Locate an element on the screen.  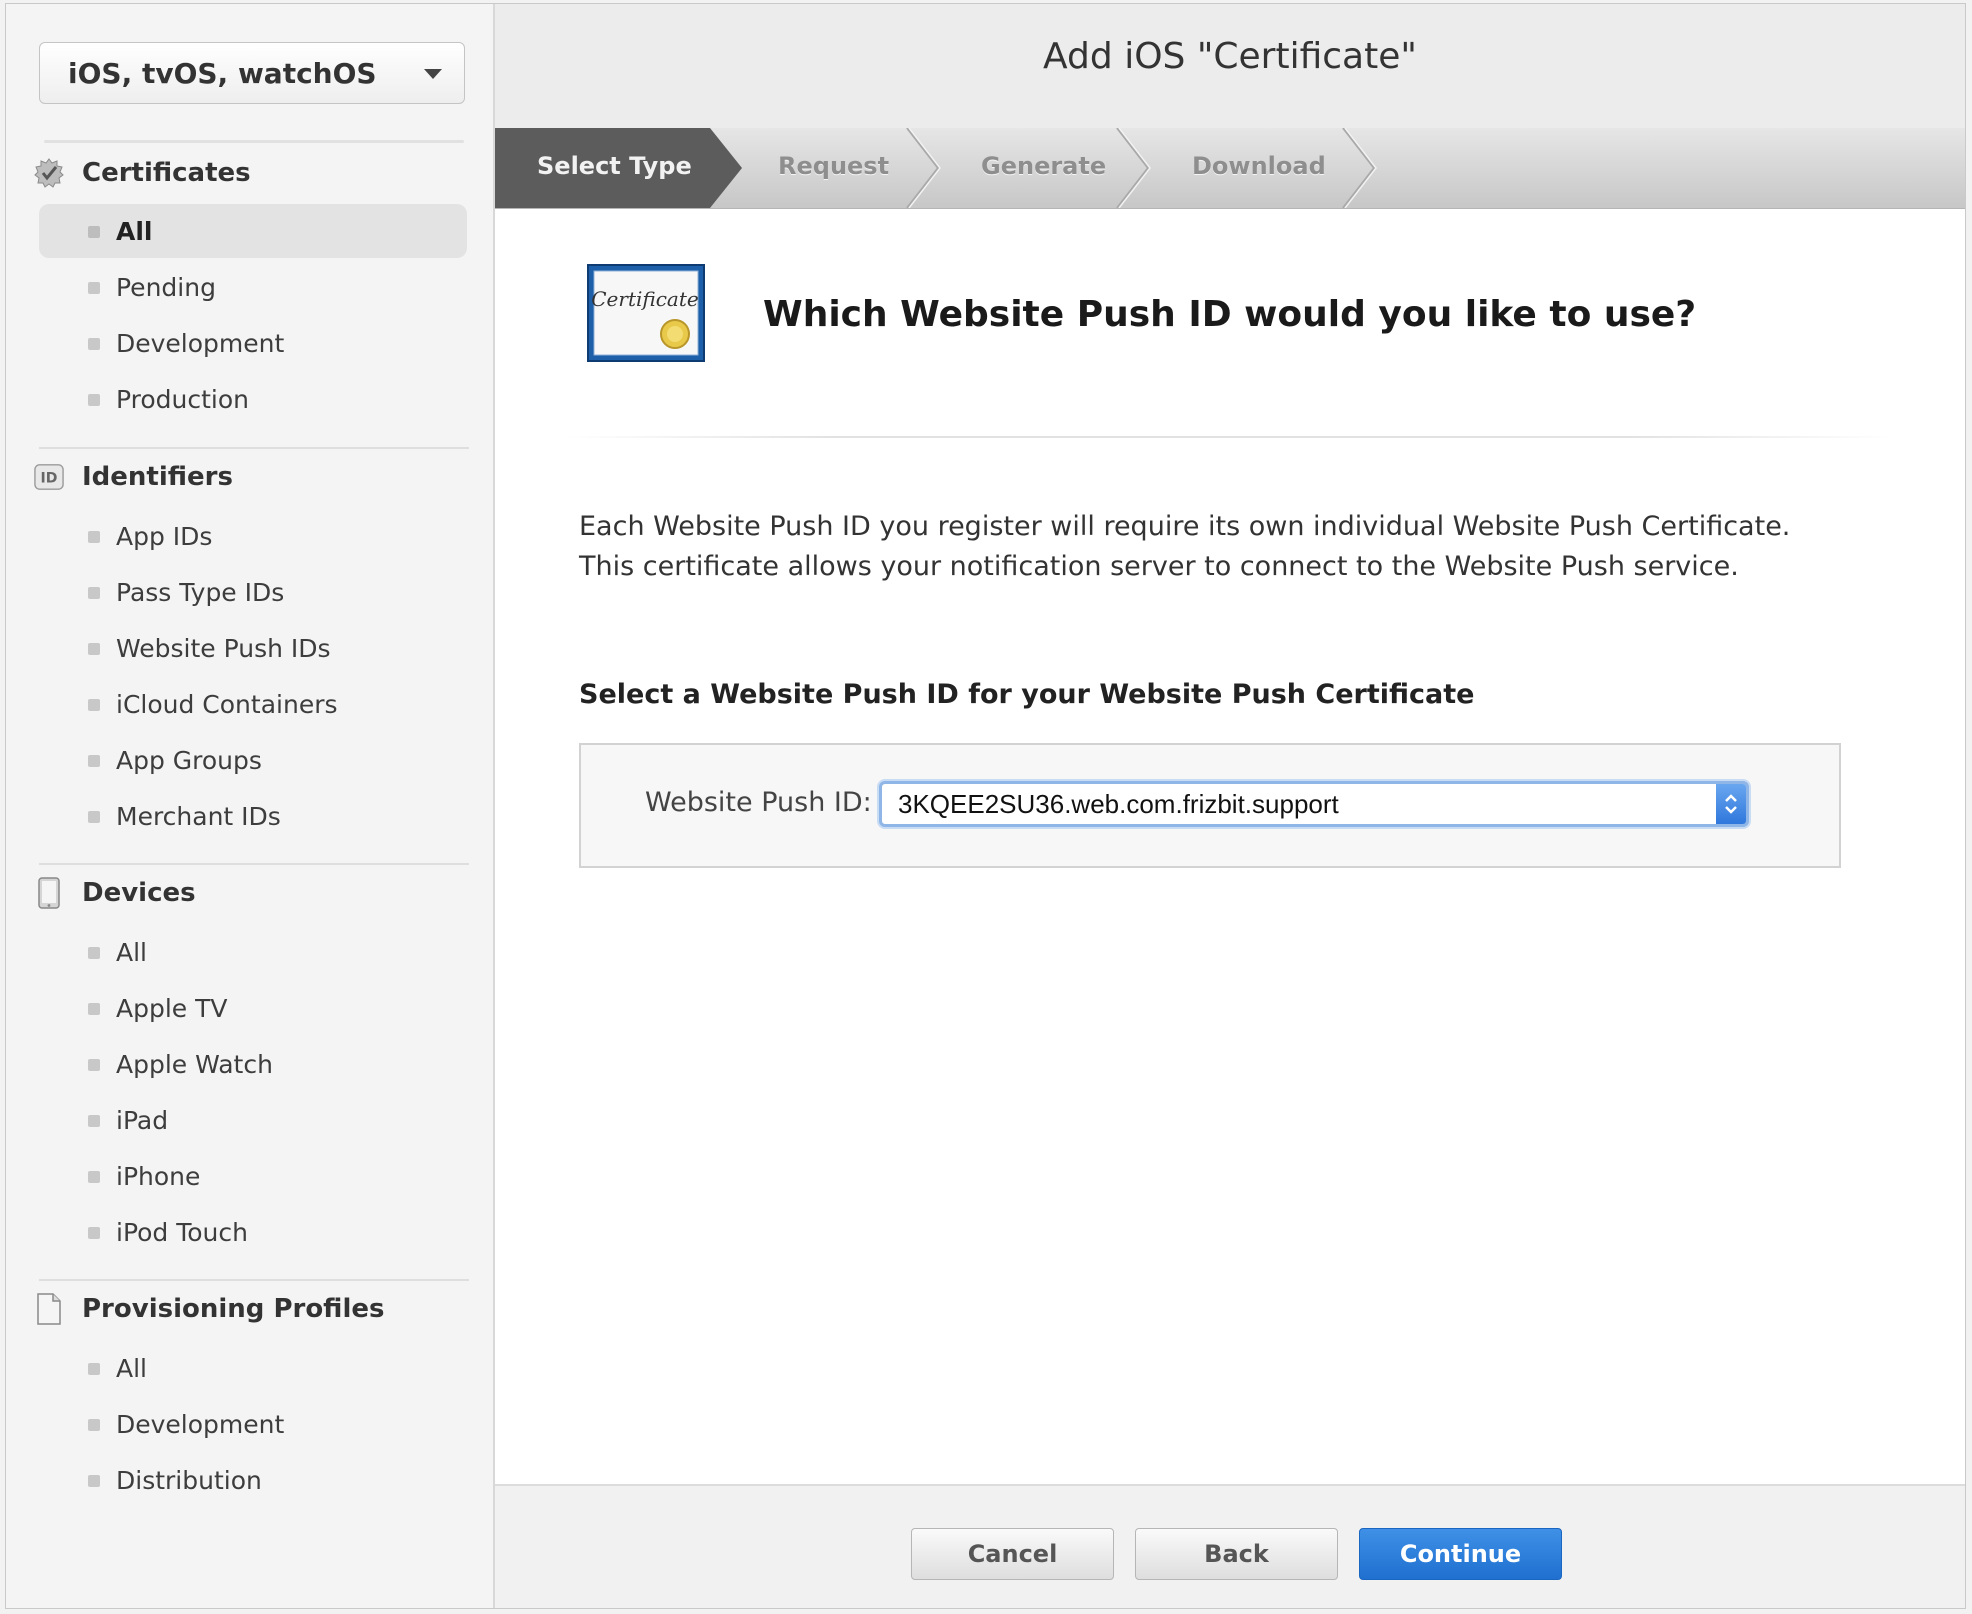
section-title: Certificates is located at coordinates (166, 173).